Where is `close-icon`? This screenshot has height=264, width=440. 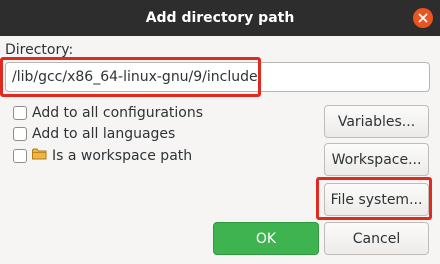
close-icon is located at coordinates (423, 18).